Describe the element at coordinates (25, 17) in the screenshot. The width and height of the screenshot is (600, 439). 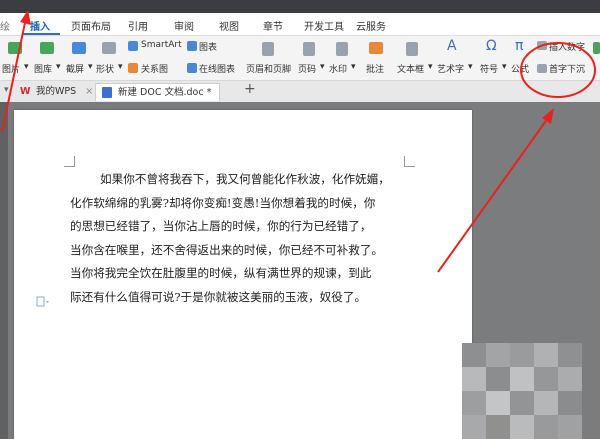
I see `annotation-arrowhead-left` at that location.